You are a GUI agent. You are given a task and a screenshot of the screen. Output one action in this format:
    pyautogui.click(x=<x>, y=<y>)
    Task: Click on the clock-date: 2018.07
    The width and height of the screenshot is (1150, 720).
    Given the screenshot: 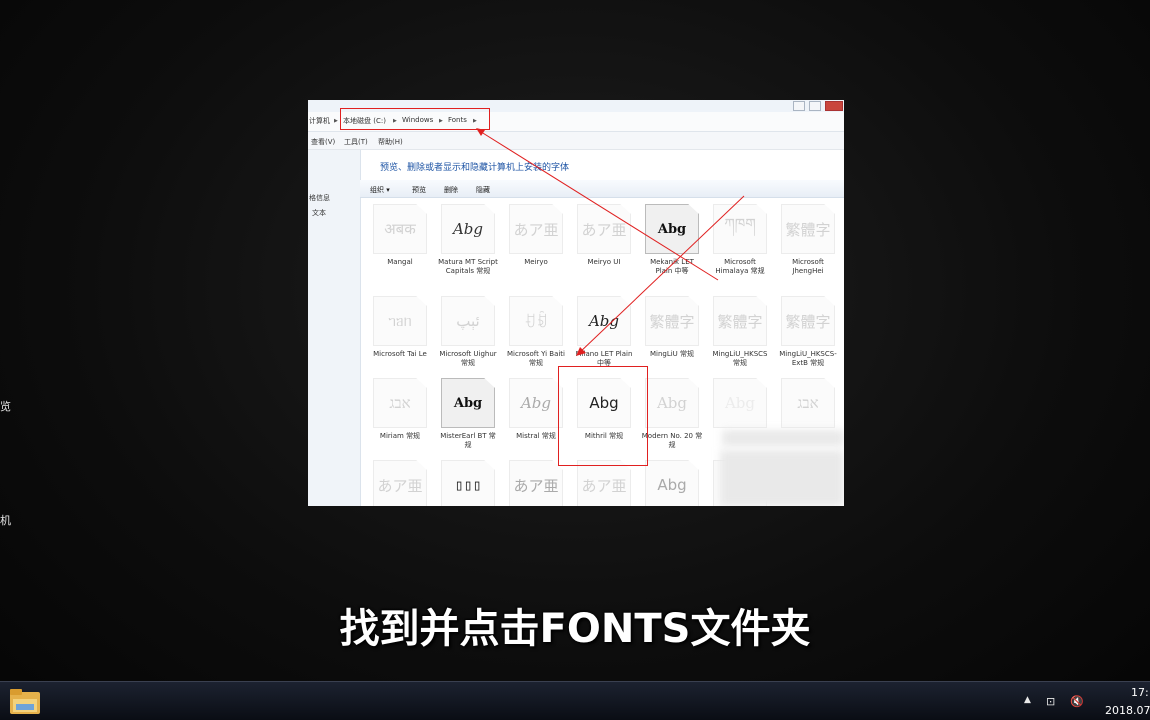 What is the action you would take?
    pyautogui.click(x=1127, y=710)
    